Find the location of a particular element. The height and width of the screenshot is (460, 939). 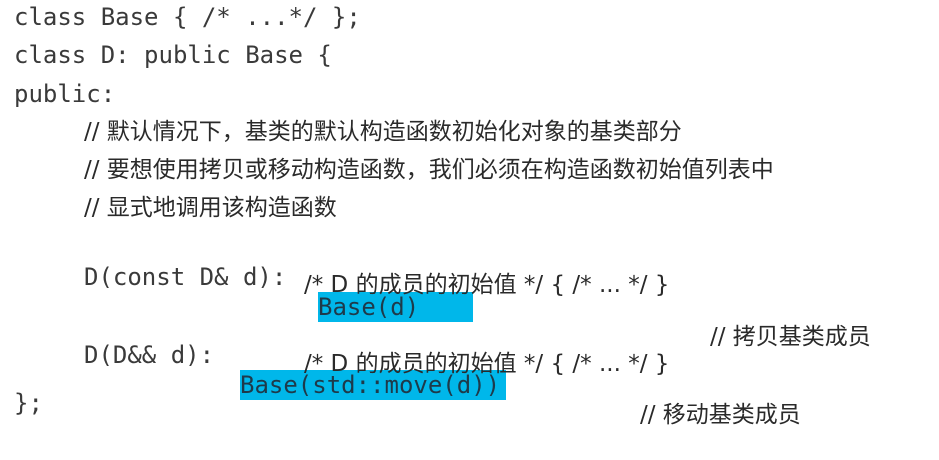

code-line-public-label: public: is located at coordinates (65, 94).